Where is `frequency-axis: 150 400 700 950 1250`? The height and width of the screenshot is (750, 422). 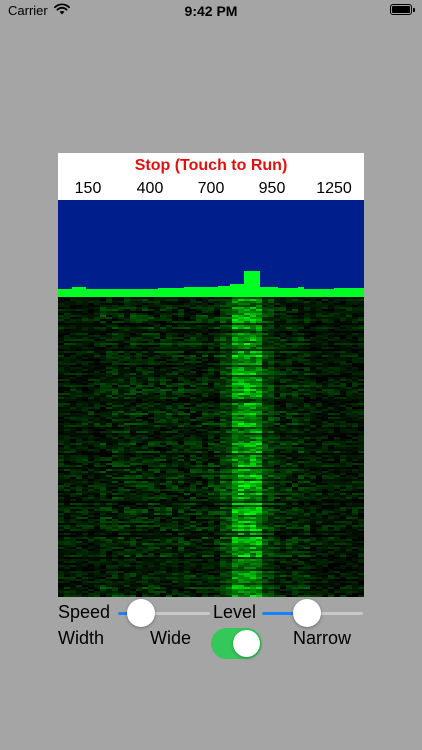
frequency-axis: 150 400 700 950 1250 is located at coordinates (211, 190).